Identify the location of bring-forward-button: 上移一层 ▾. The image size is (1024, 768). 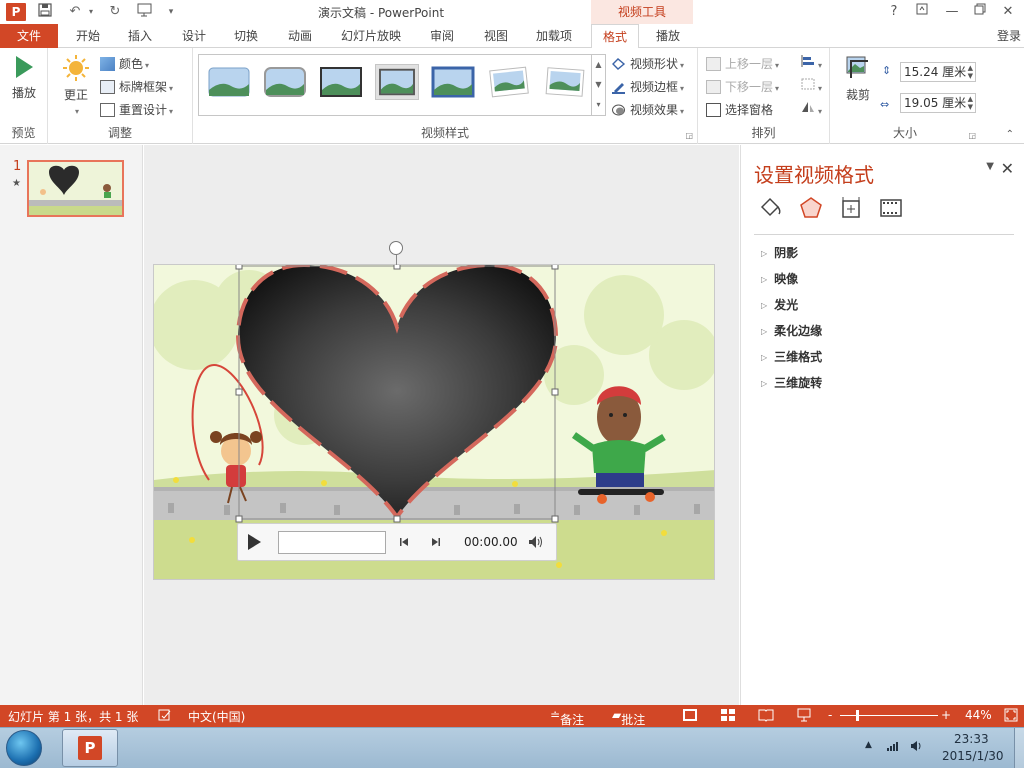
(742, 64).